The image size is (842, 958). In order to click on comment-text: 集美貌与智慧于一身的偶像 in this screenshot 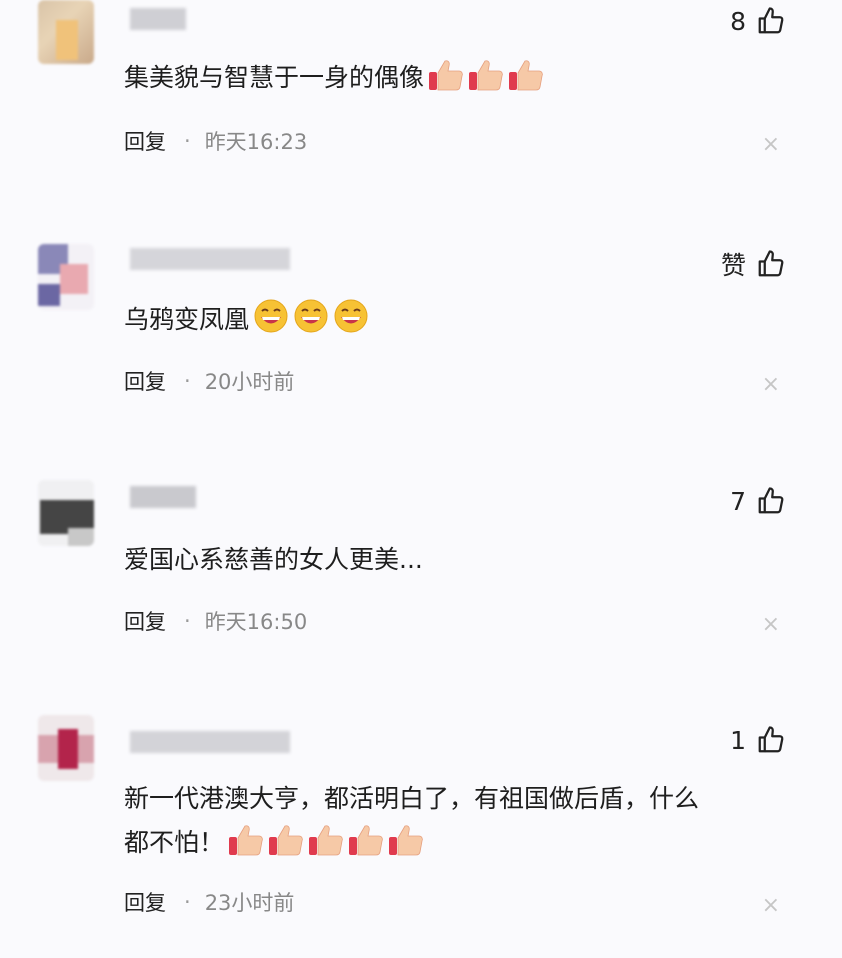, I will do `click(464, 81)`.